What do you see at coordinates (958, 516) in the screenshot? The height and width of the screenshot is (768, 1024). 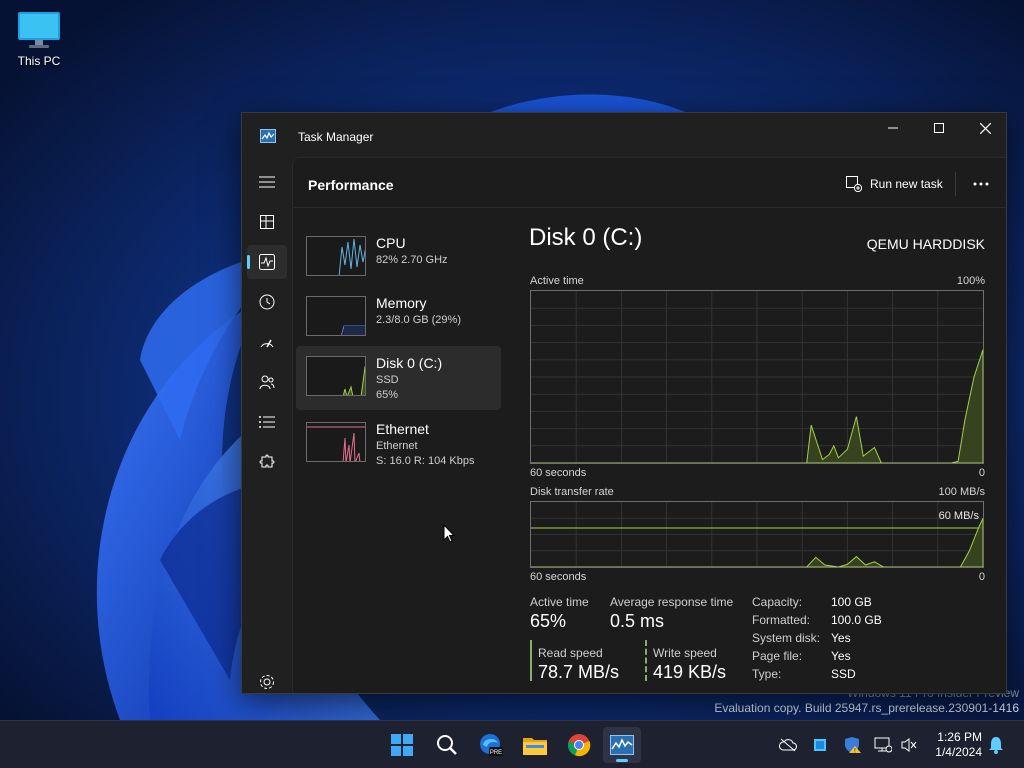 I see `transfer-line-label: 60 MB/s` at bounding box center [958, 516].